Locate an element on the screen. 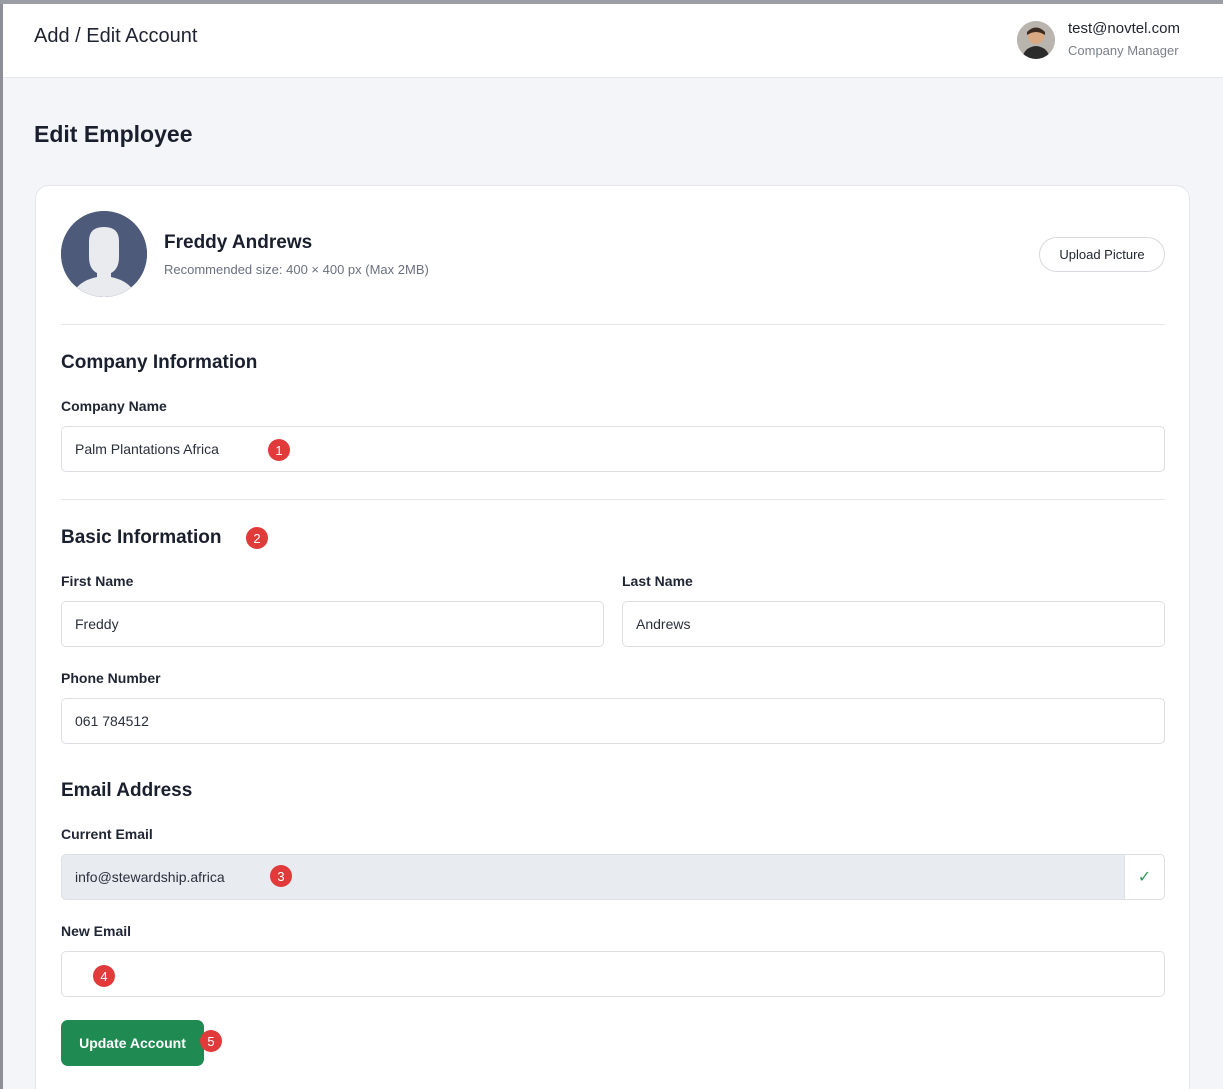 This screenshot has width=1223, height=1089. page-title: Edit Employee is located at coordinates (113, 134).